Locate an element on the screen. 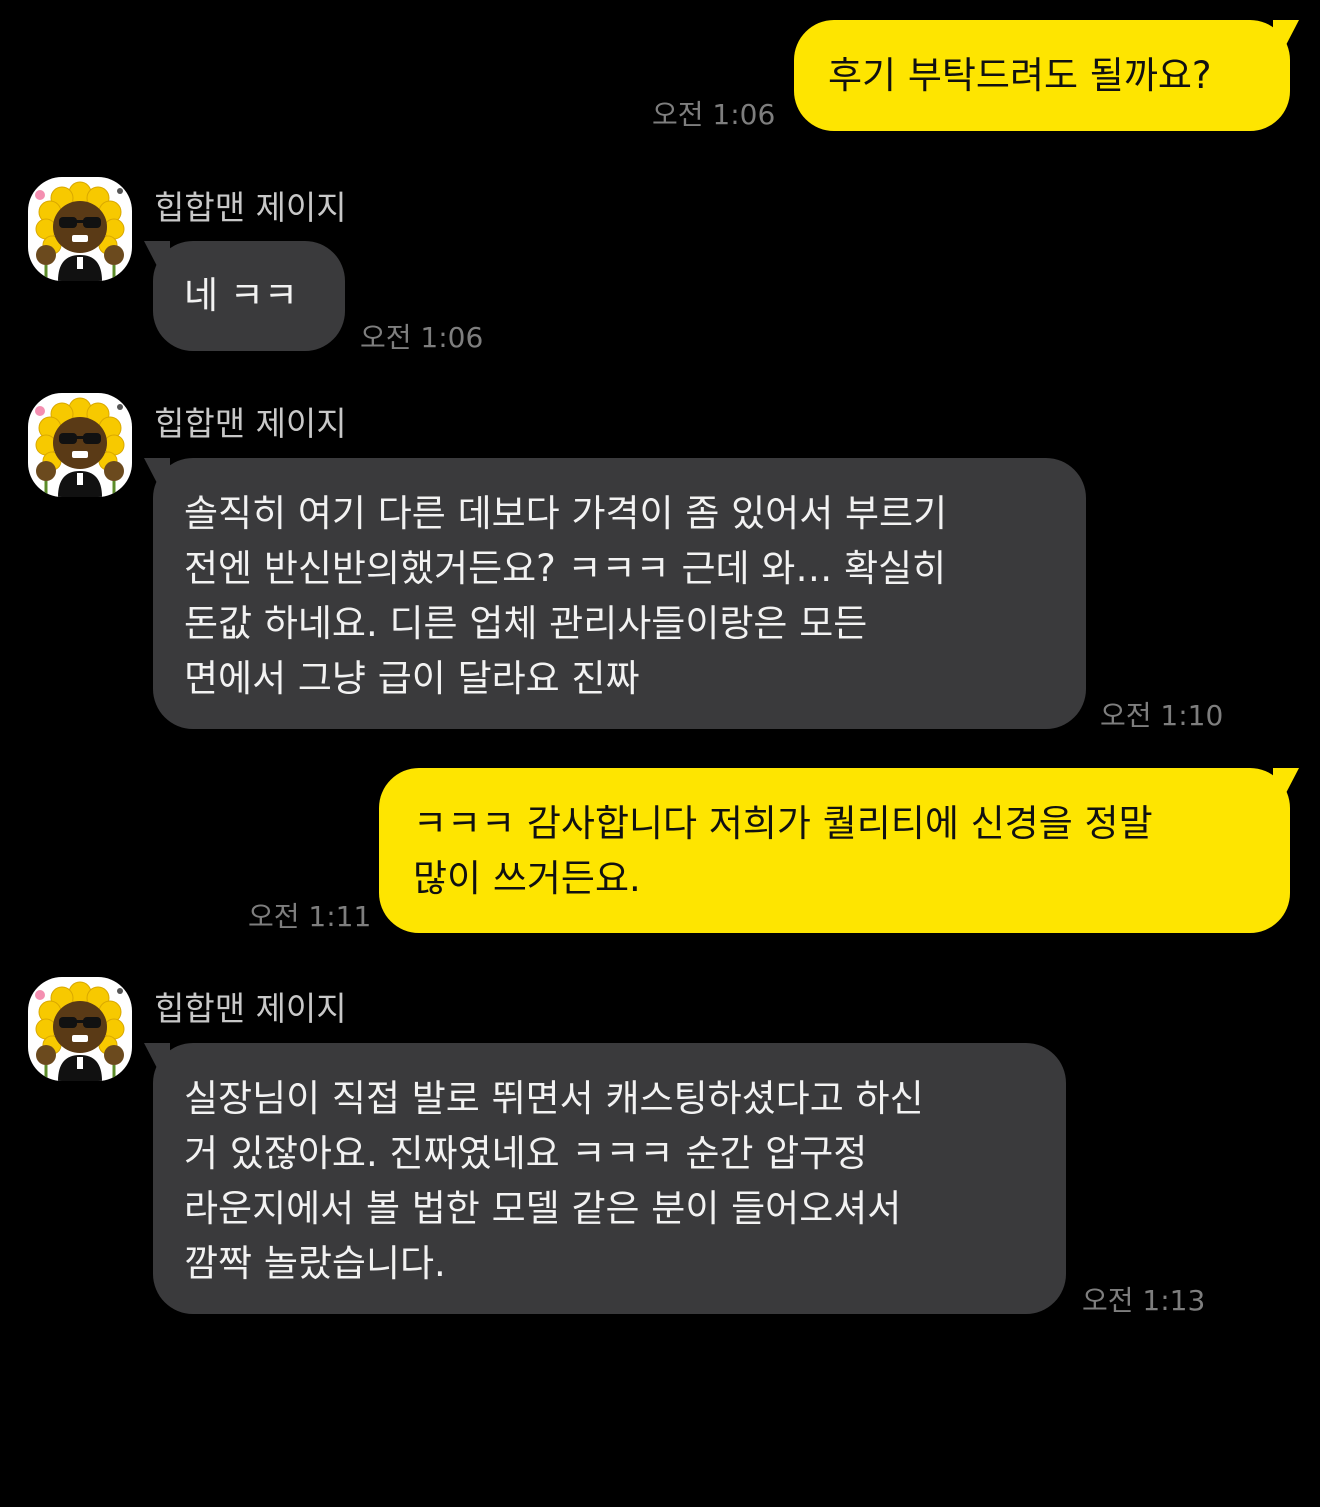 Image resolution: width=1320 pixels, height=1507 pixels. message-timestamp: 오전 1:13 is located at coordinates (1144, 1300).